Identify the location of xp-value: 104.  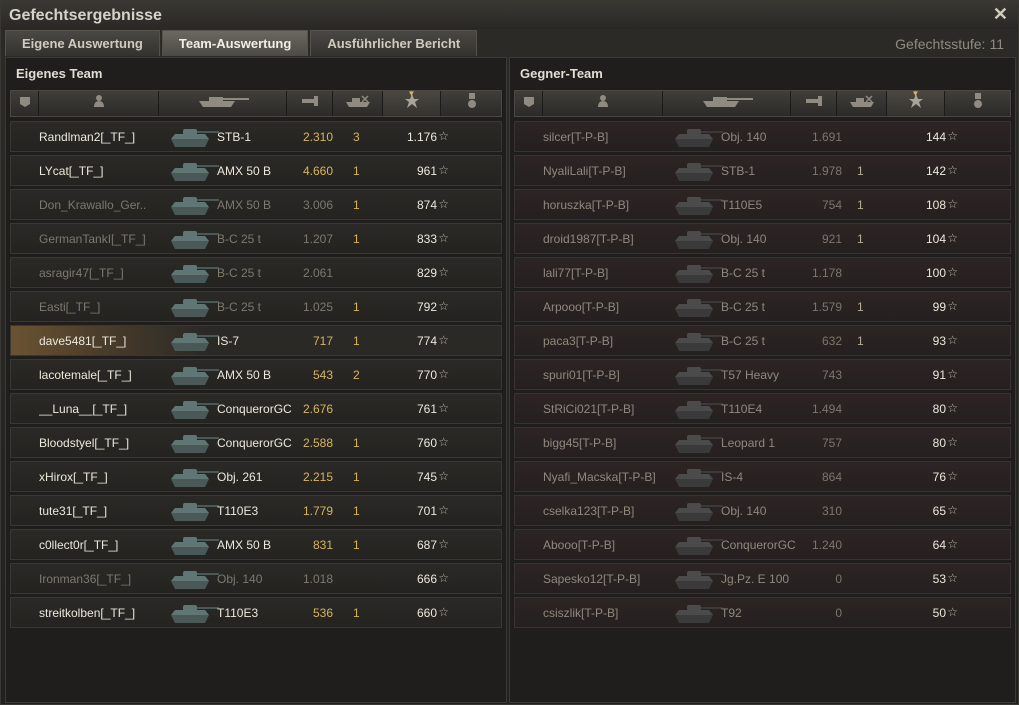
(935, 239).